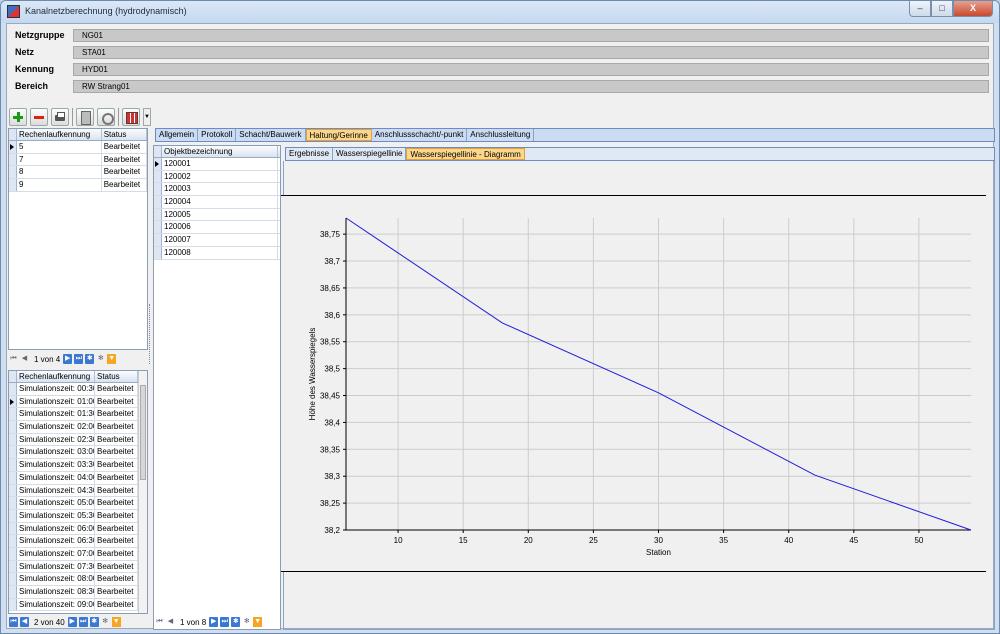  I want to click on table-row: Simulationszeit: 01:30 Bearbeitet, so click(78, 415).